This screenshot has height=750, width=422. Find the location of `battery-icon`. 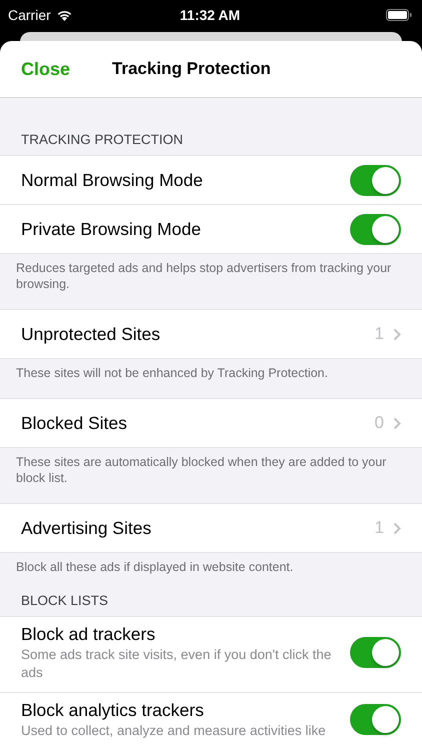

battery-icon is located at coordinates (399, 15).